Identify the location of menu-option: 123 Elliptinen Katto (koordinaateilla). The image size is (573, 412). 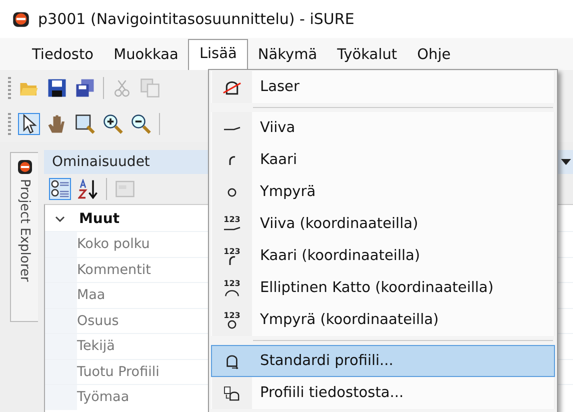
(383, 288).